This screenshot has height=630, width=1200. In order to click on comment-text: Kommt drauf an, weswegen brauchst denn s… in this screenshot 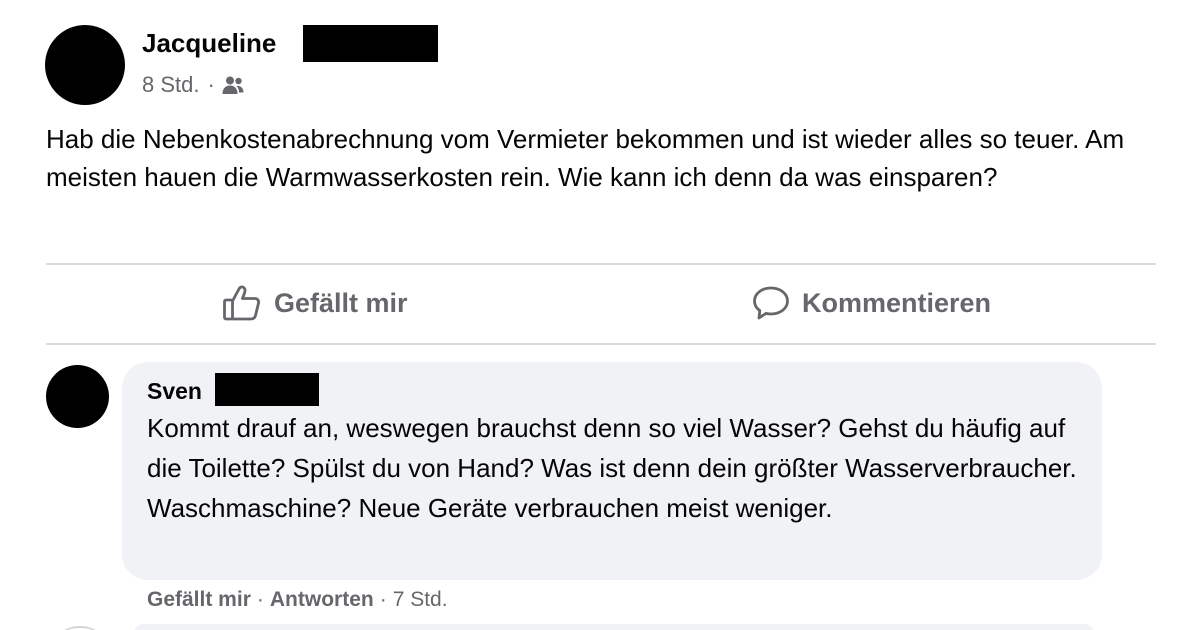, I will do `click(612, 468)`.